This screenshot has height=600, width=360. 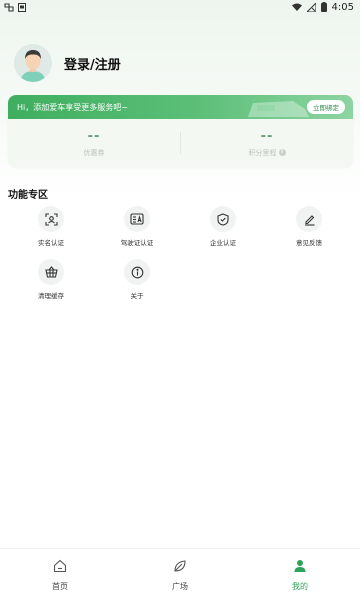 I want to click on home-icon, so click(x=60, y=567).